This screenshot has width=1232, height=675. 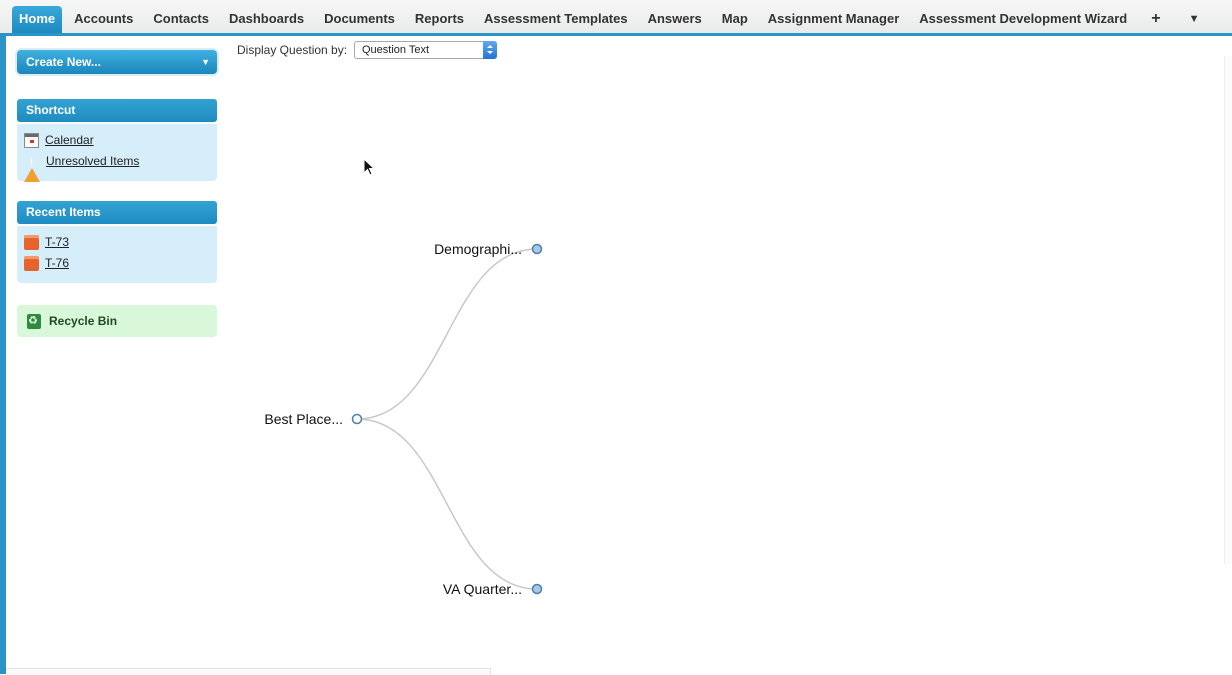 What do you see at coordinates (69, 140) in the screenshot?
I see `calendar-link: Calendar` at bounding box center [69, 140].